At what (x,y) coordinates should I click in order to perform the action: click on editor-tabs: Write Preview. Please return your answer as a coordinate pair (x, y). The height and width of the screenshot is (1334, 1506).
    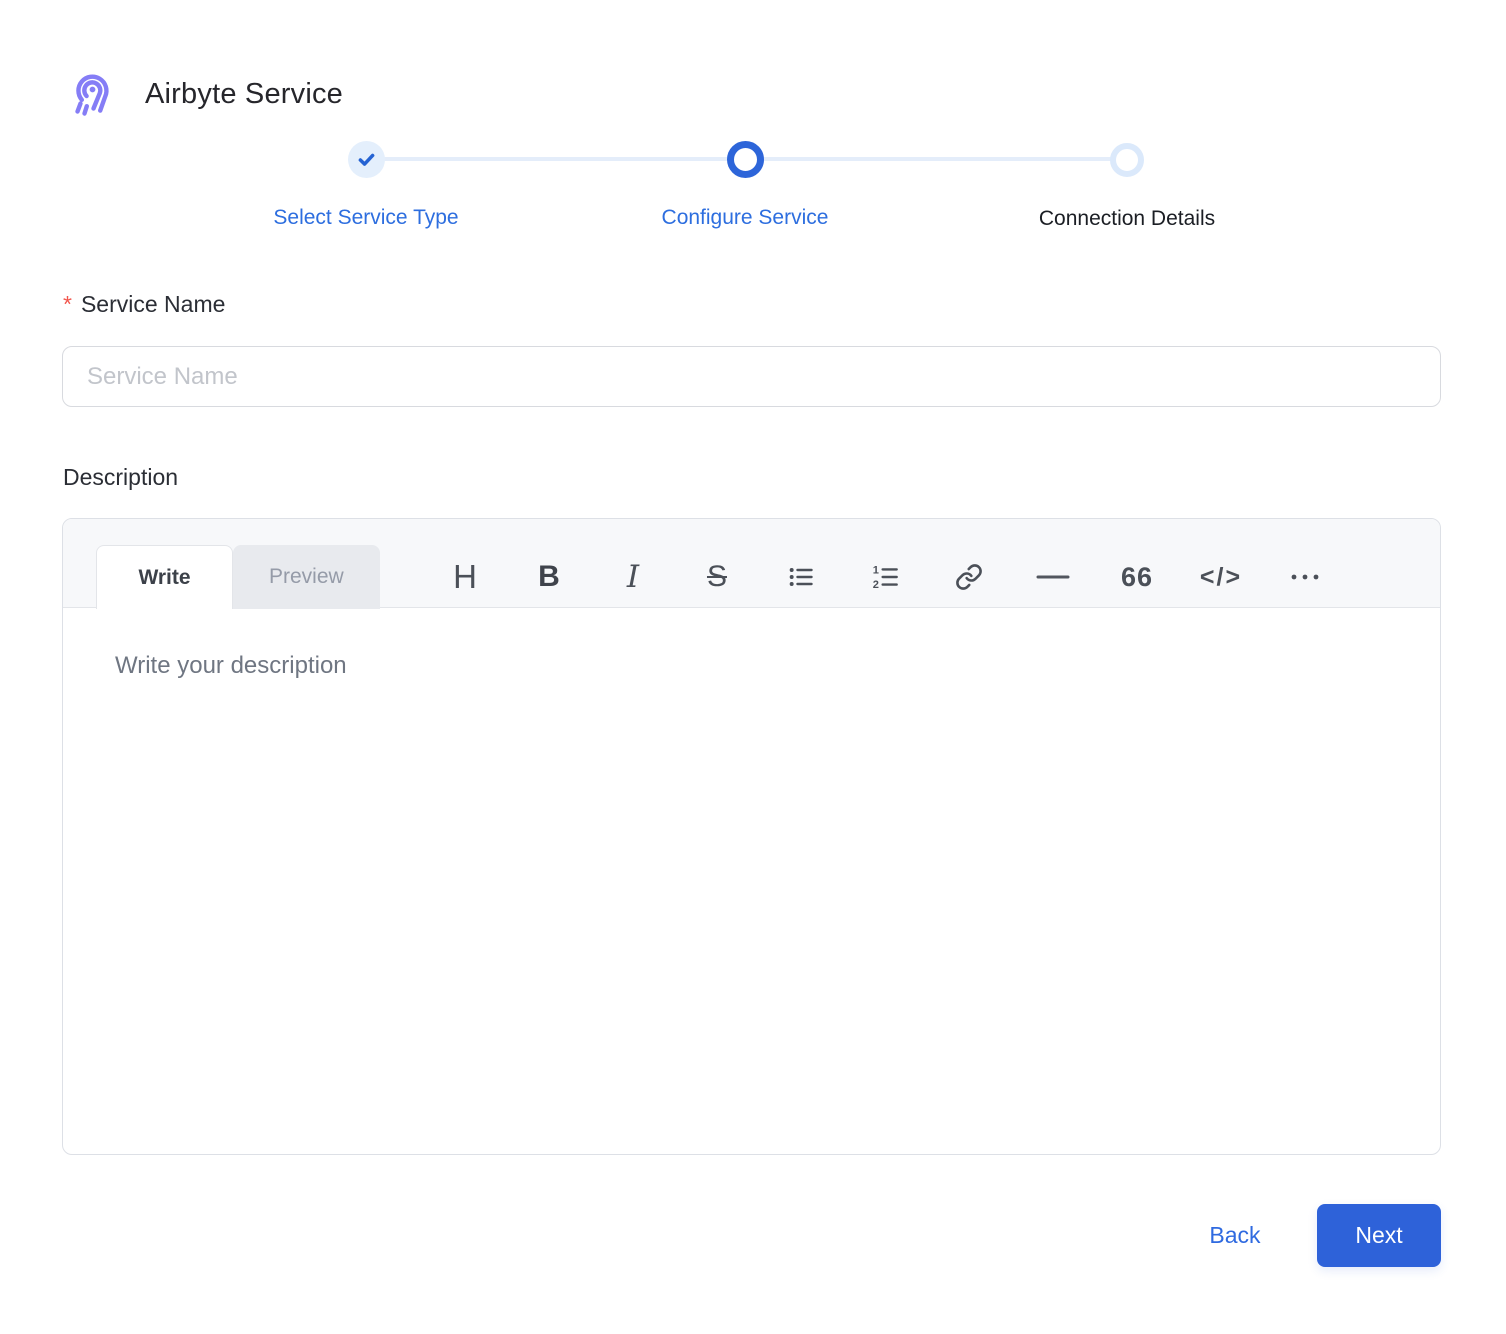
    Looking at the image, I should click on (238, 577).